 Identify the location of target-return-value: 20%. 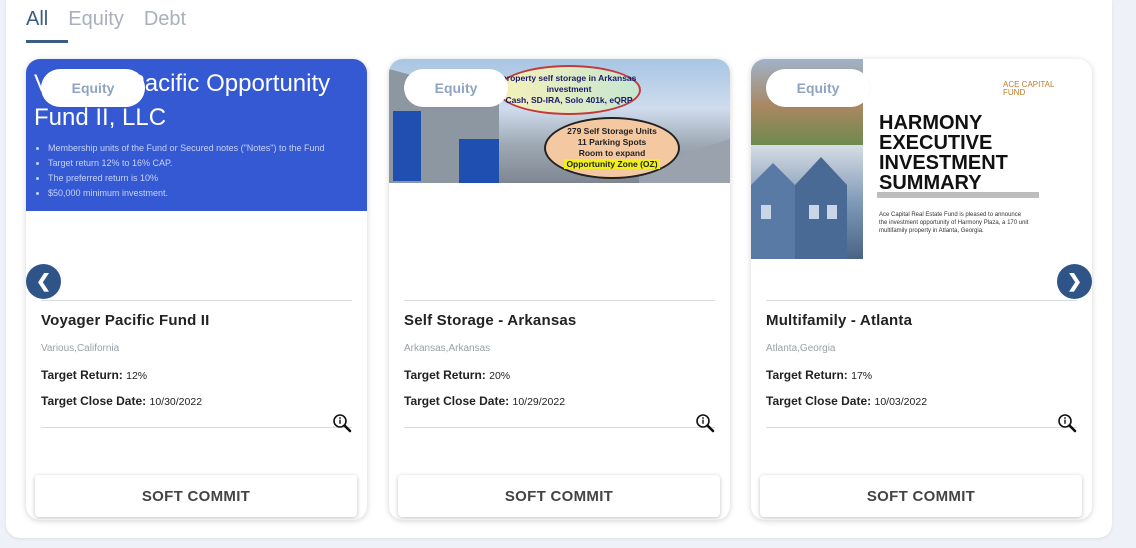
(500, 376).